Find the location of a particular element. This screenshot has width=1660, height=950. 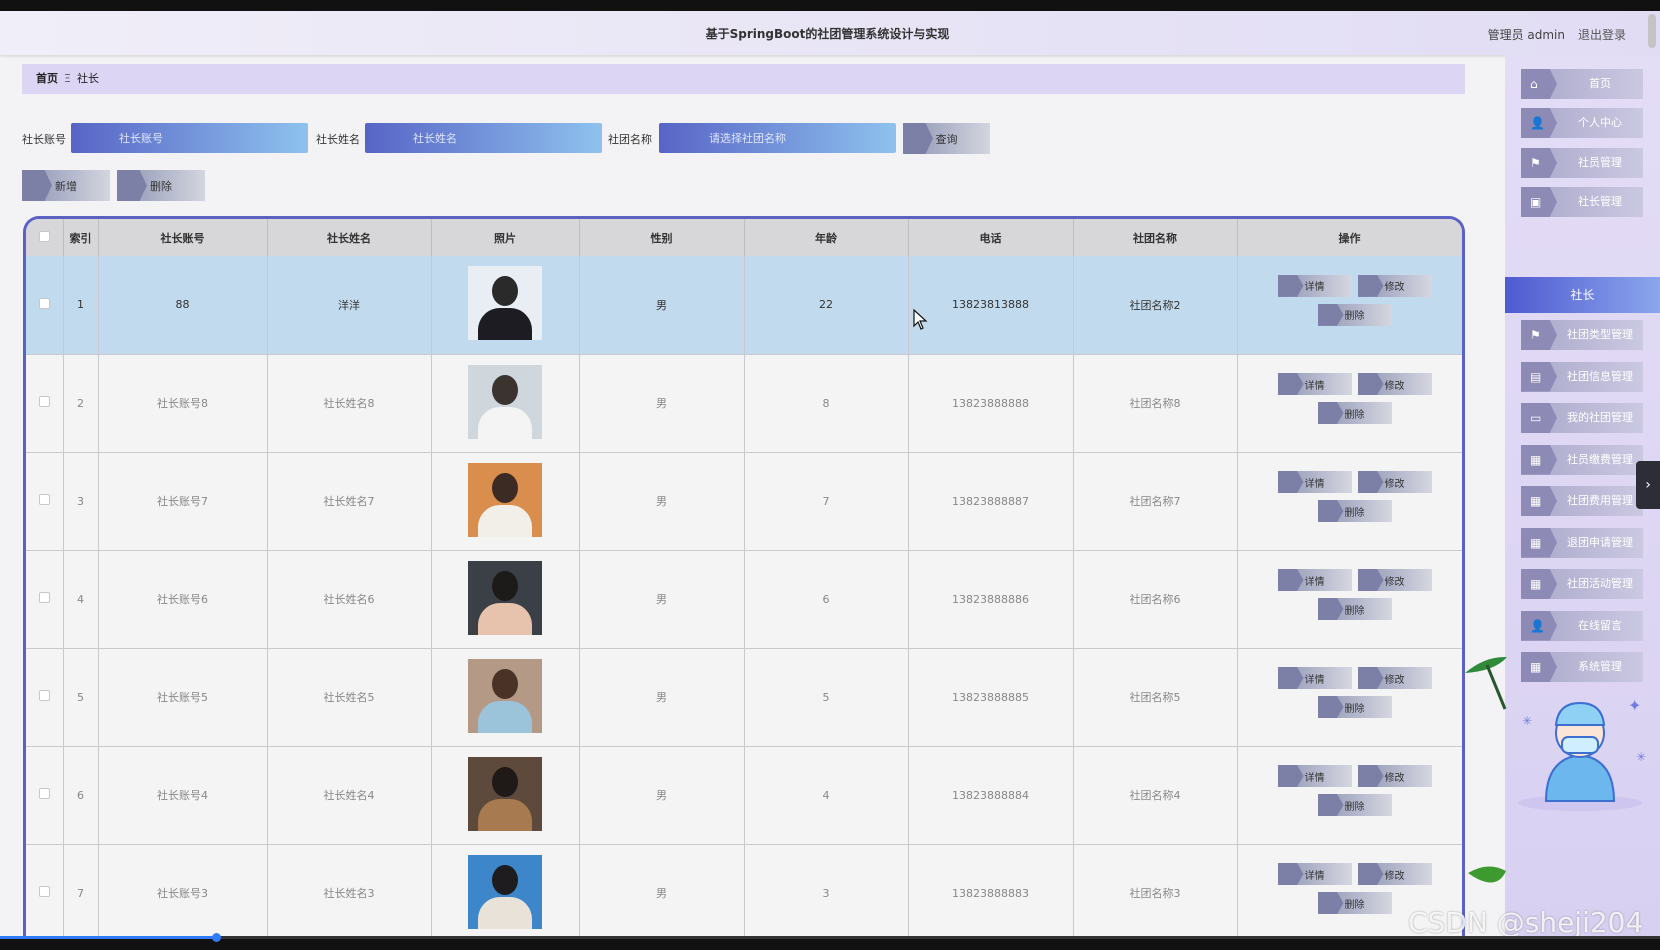

table-row: 4 社长账号6 社长姓名6 男 6 13823888886 社团名称6 详情 修改 删除 is located at coordinates (744, 599).